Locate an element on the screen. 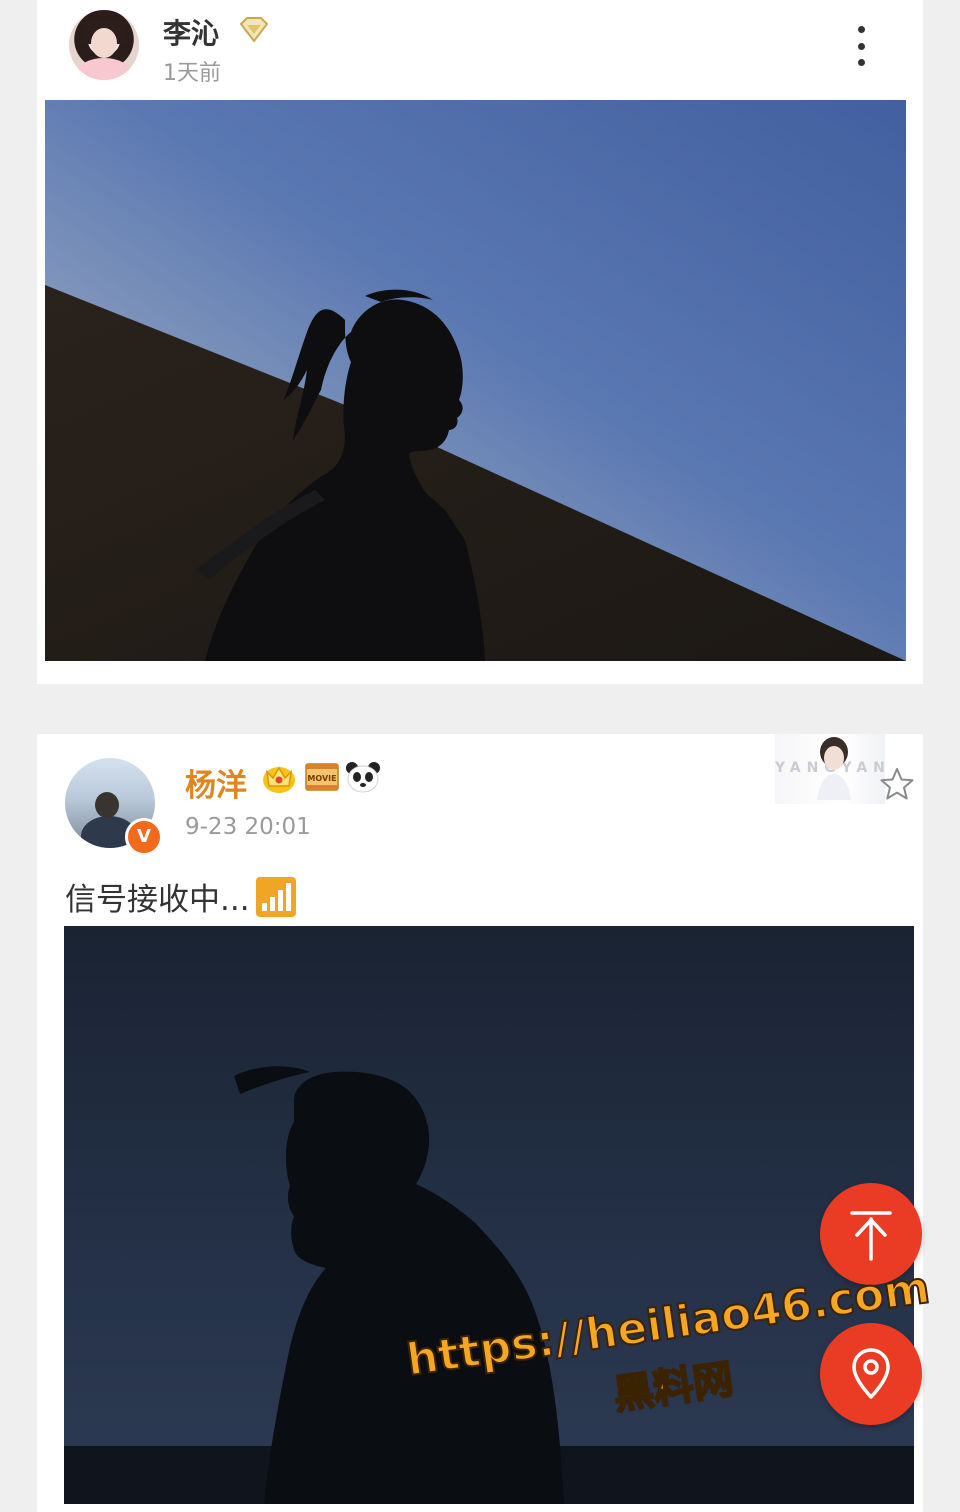  verified-badge: V is located at coordinates (144, 837).